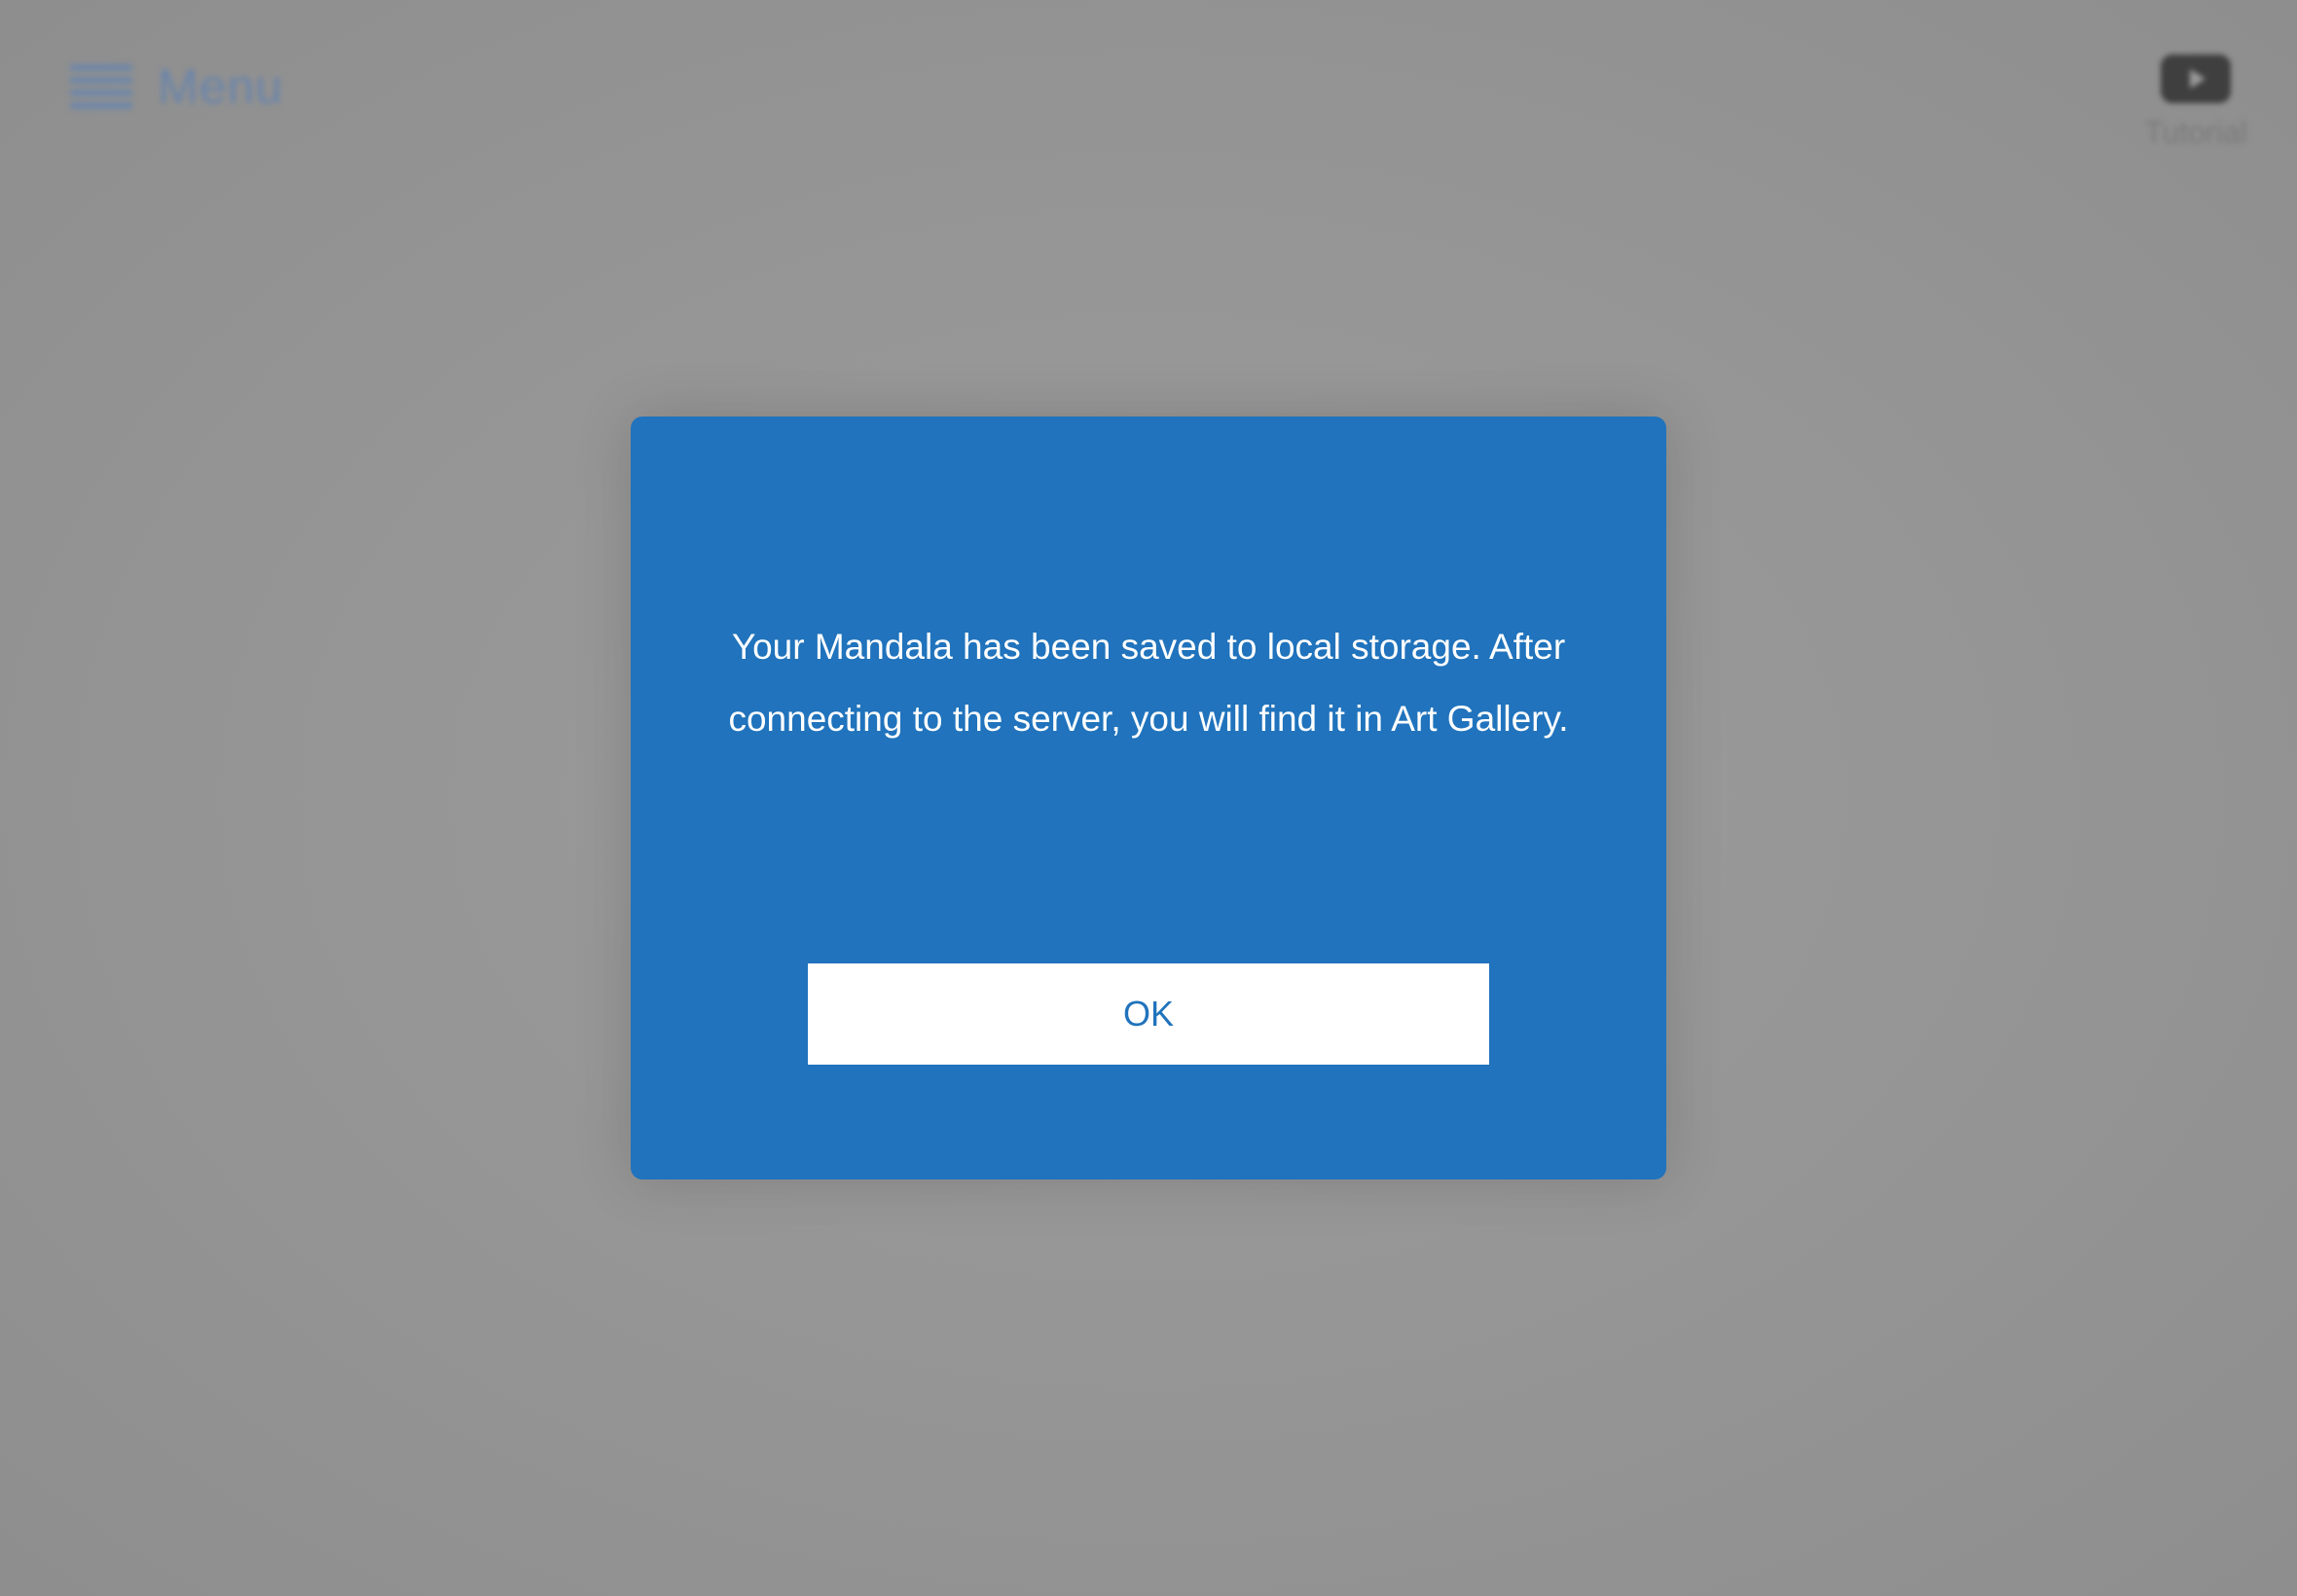 This screenshot has height=1596, width=2297. What do you see at coordinates (221, 86) in the screenshot?
I see `menu-label: Menu` at bounding box center [221, 86].